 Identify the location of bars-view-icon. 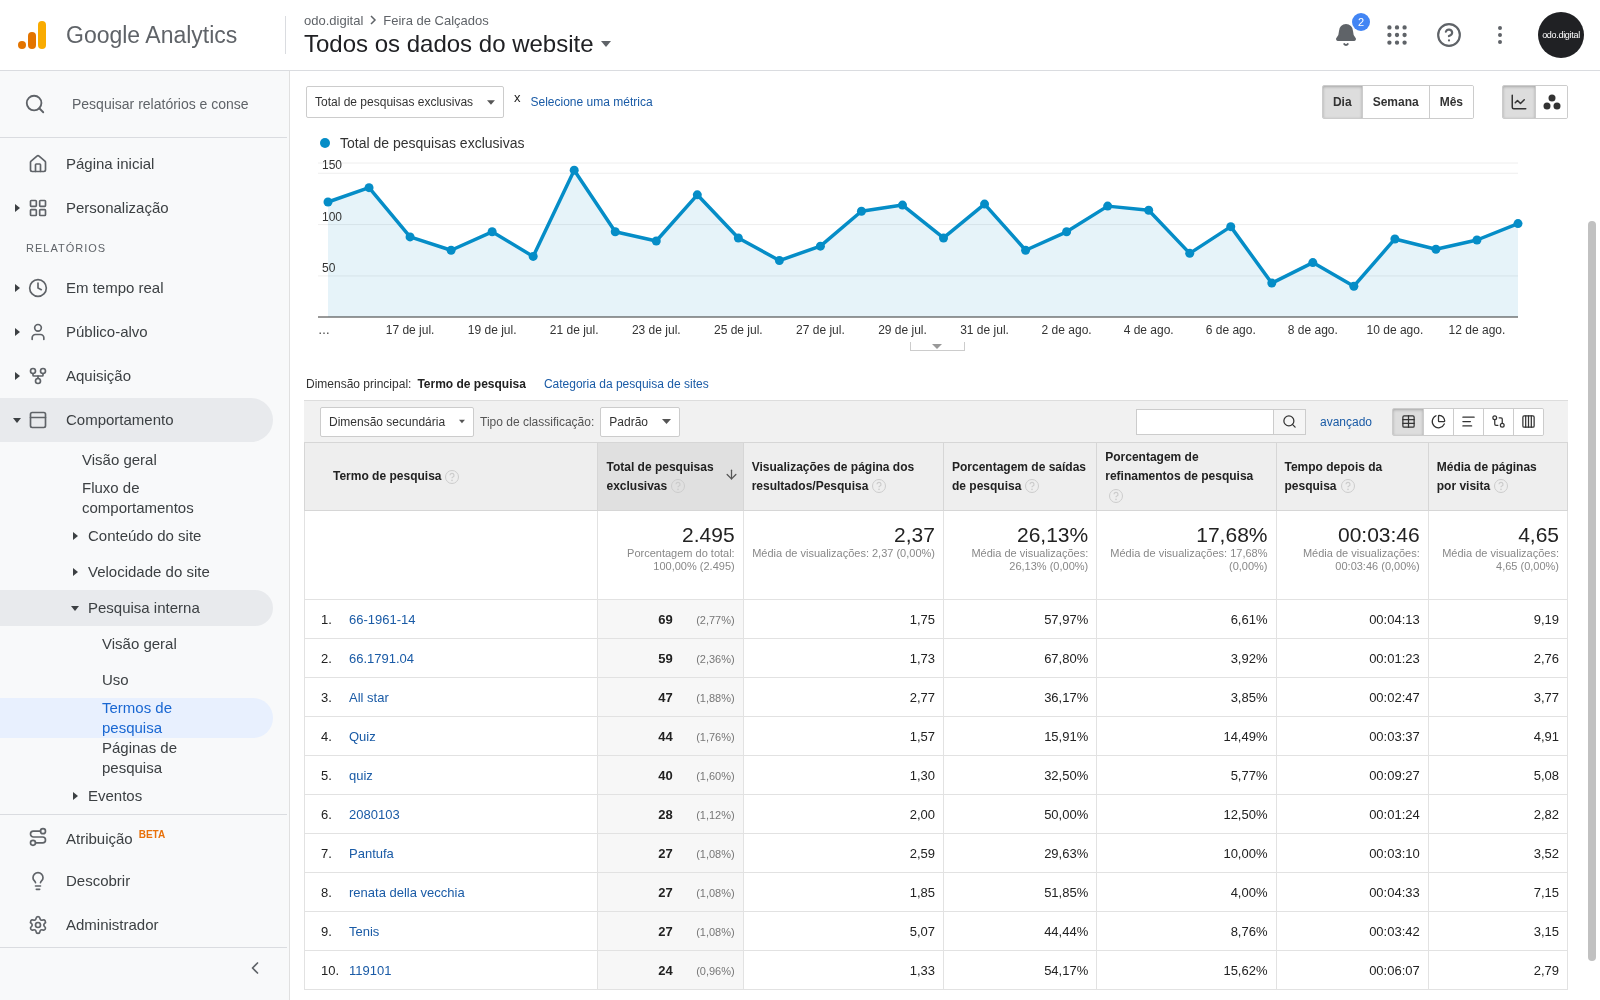
(1468, 421).